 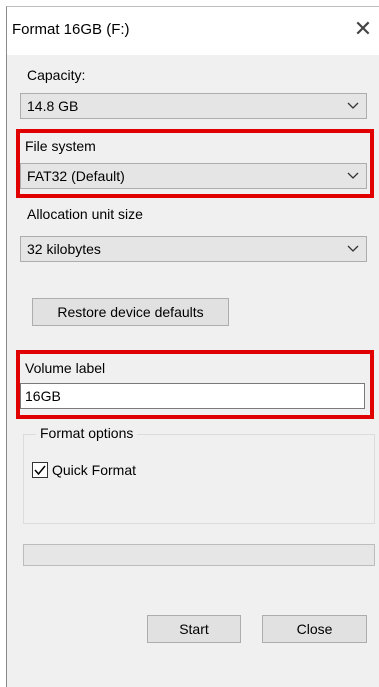 What do you see at coordinates (76, 176) in the screenshot?
I see `file-system-value: FAT32 (Default)` at bounding box center [76, 176].